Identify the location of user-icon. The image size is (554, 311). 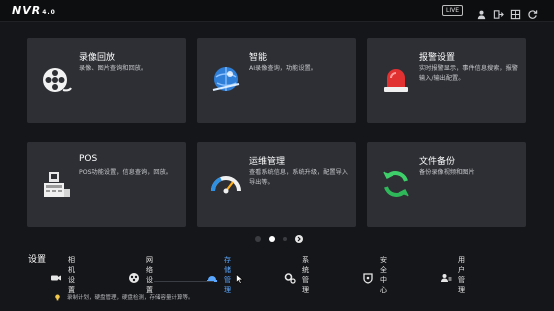
(481, 12).